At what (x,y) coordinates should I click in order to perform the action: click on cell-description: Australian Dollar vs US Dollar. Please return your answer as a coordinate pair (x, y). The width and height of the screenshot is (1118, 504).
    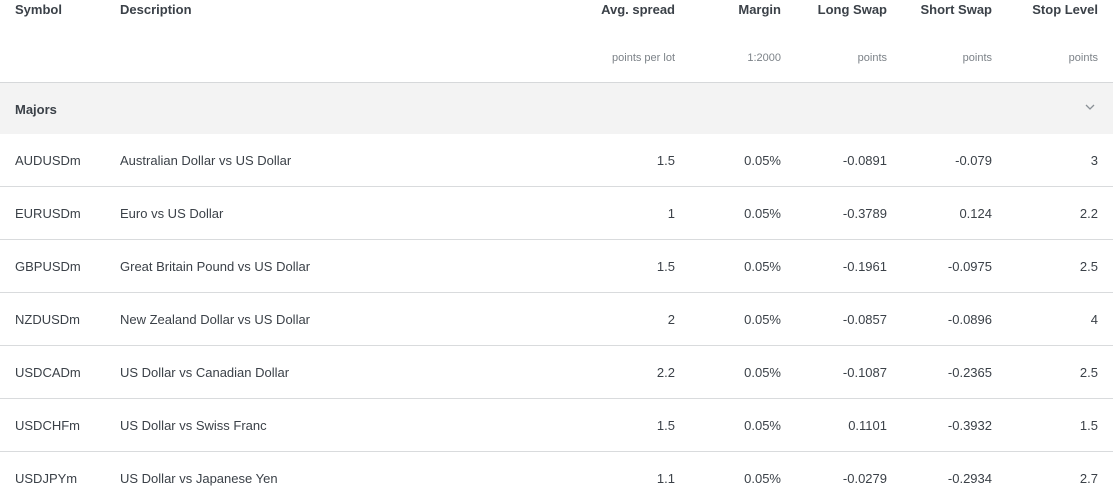
    Looking at the image, I should click on (206, 160).